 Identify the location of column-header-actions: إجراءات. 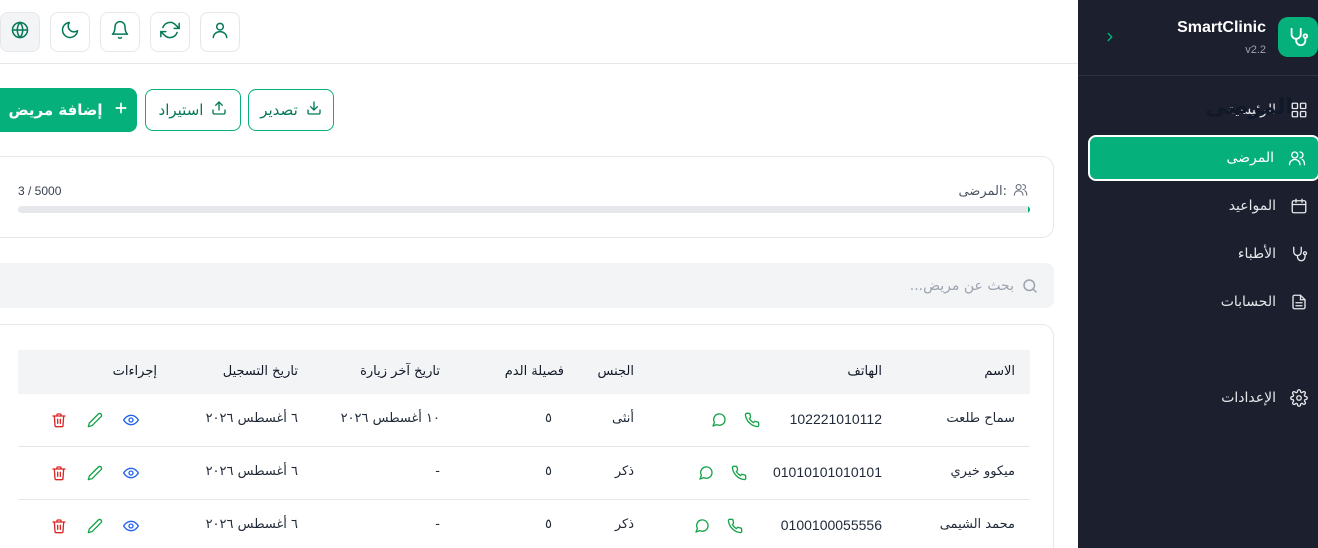
(134, 371).